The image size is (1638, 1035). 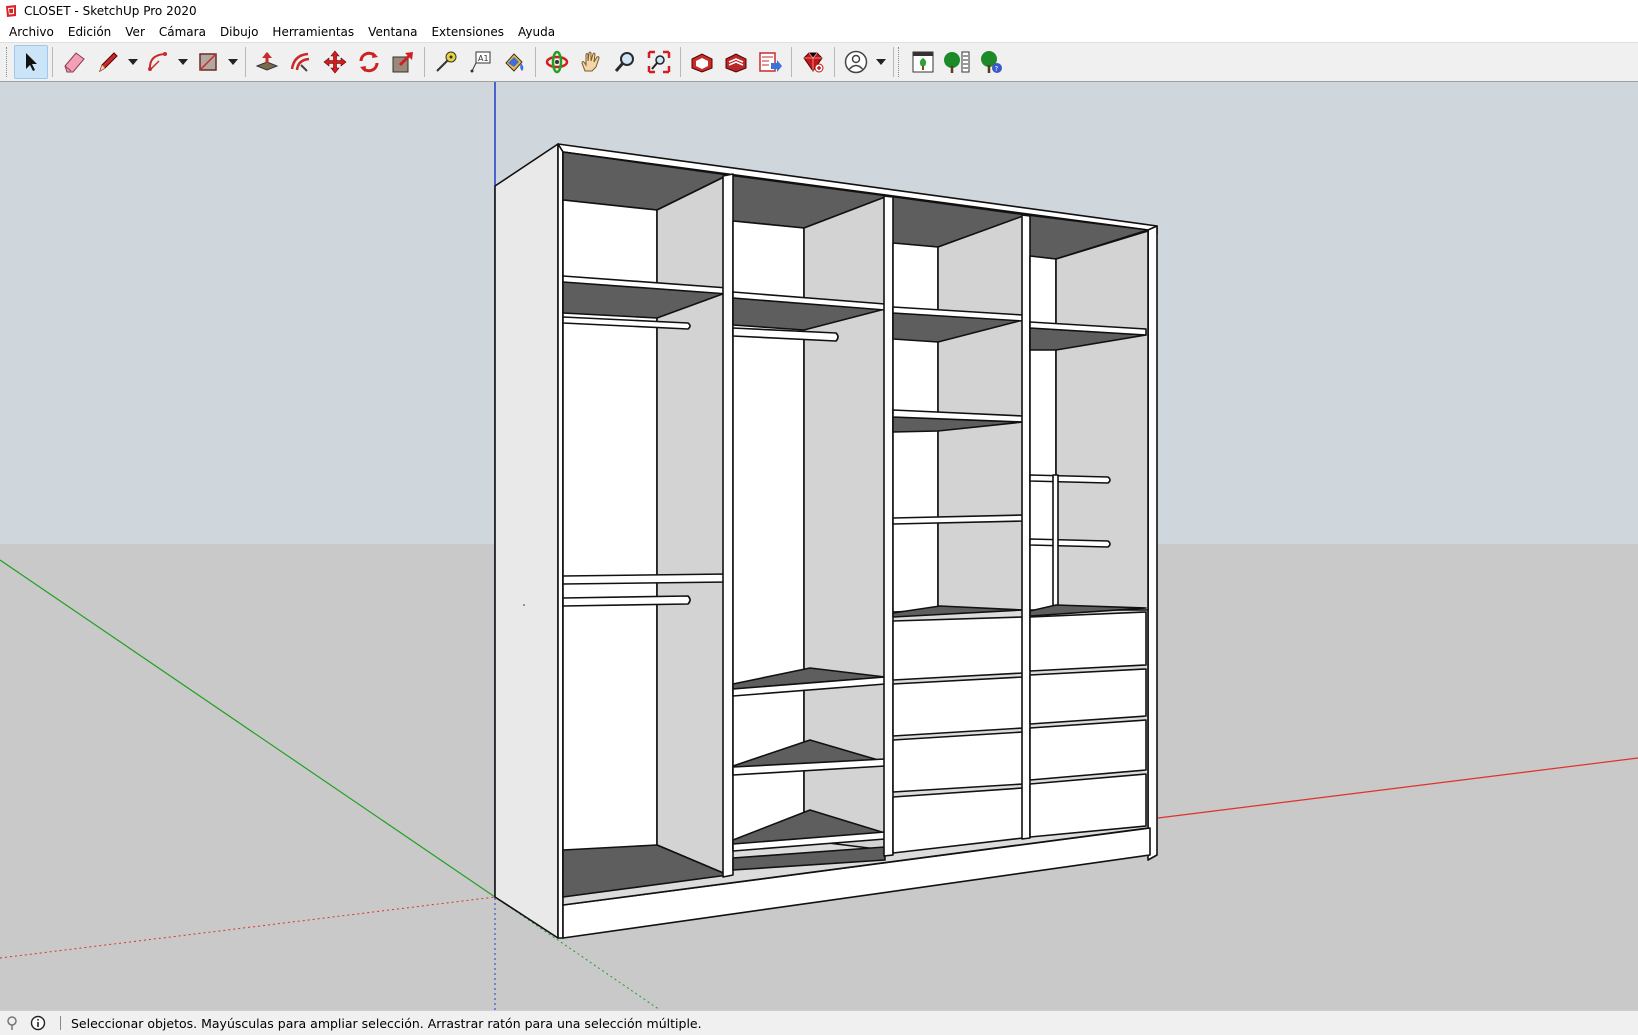 I want to click on rotate-tool-button, so click(x=369, y=62).